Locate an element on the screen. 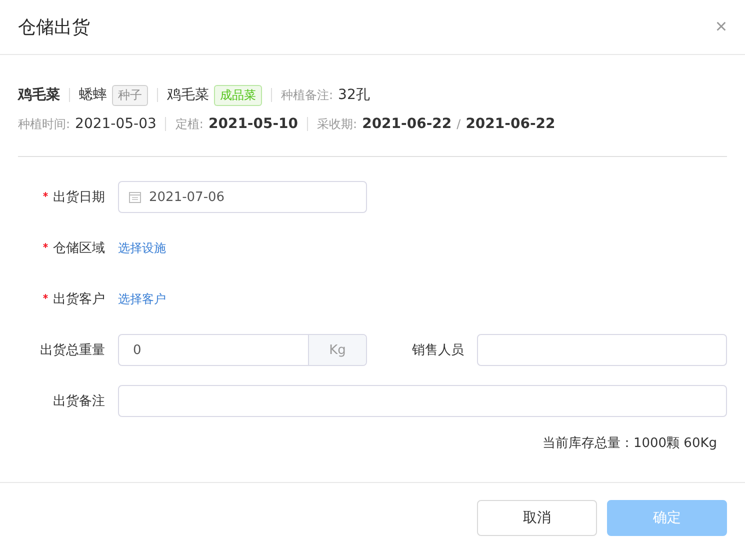 This screenshot has height=557, width=745. form-label: 出货备注 is located at coordinates (79, 401).